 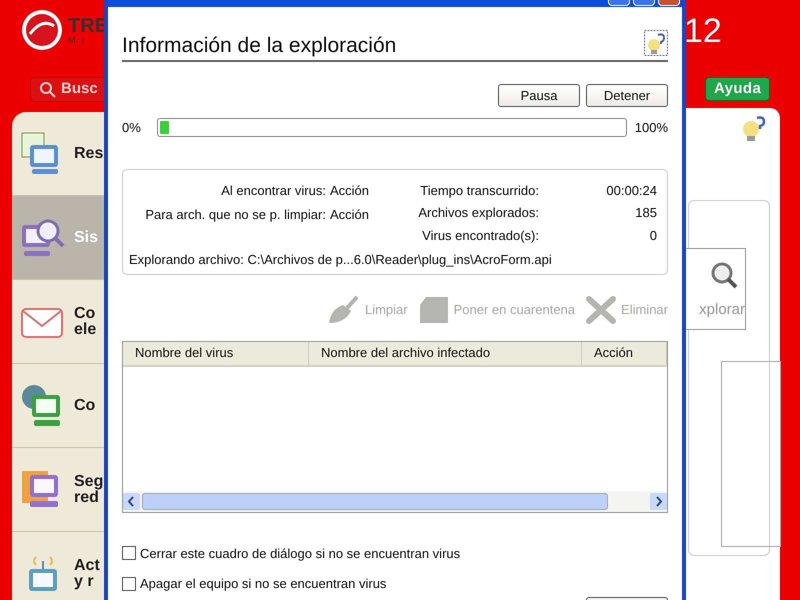 What do you see at coordinates (651, 128) in the screenshot?
I see `progress-end-label: 100%` at bounding box center [651, 128].